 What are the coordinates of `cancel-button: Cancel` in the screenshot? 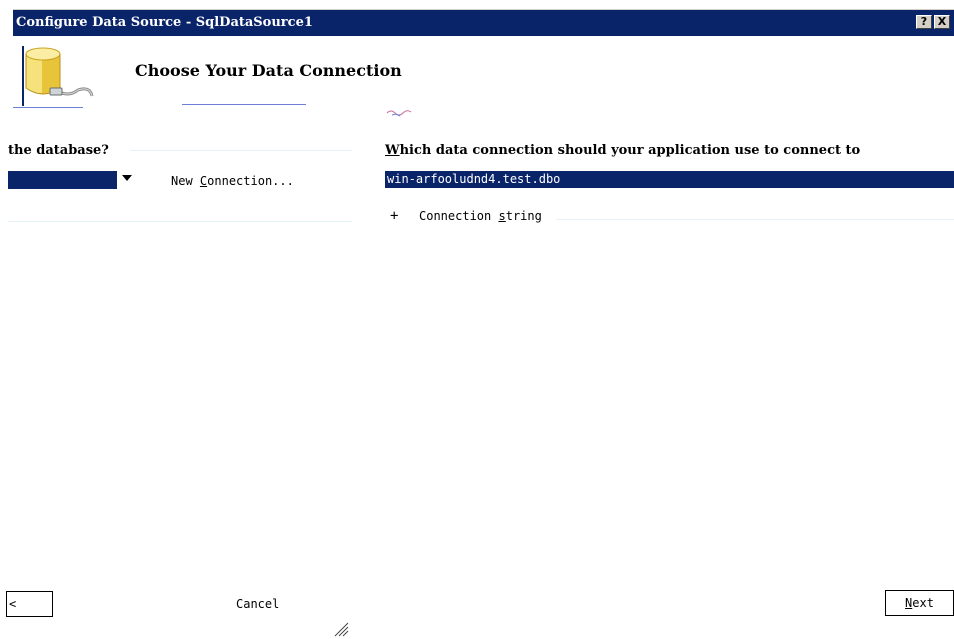 It's located at (257, 604).